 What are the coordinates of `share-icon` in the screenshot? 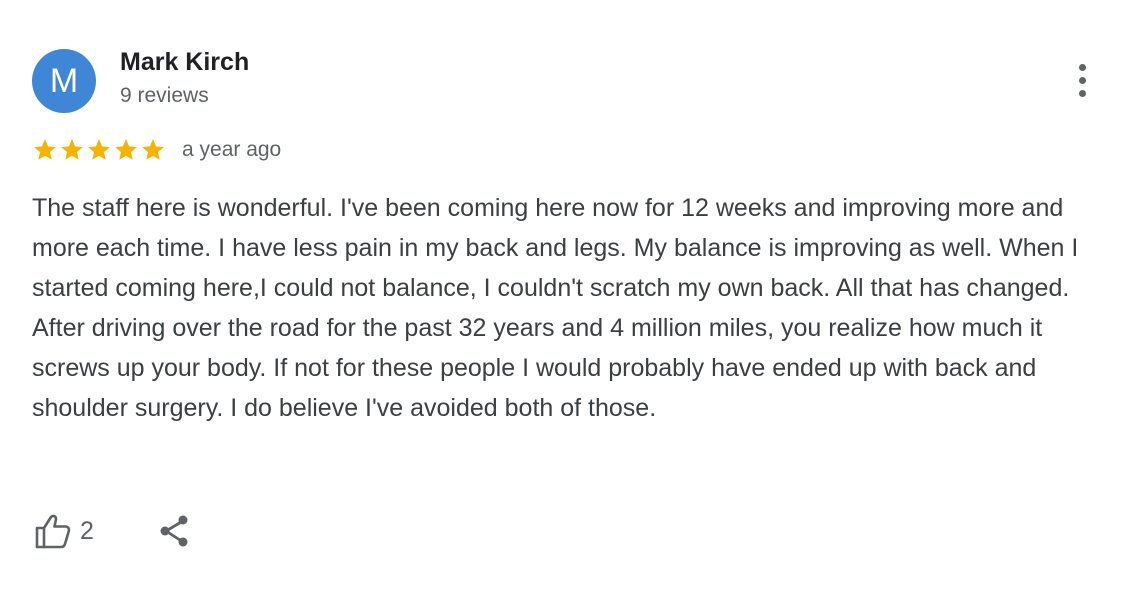 It's located at (174, 531).